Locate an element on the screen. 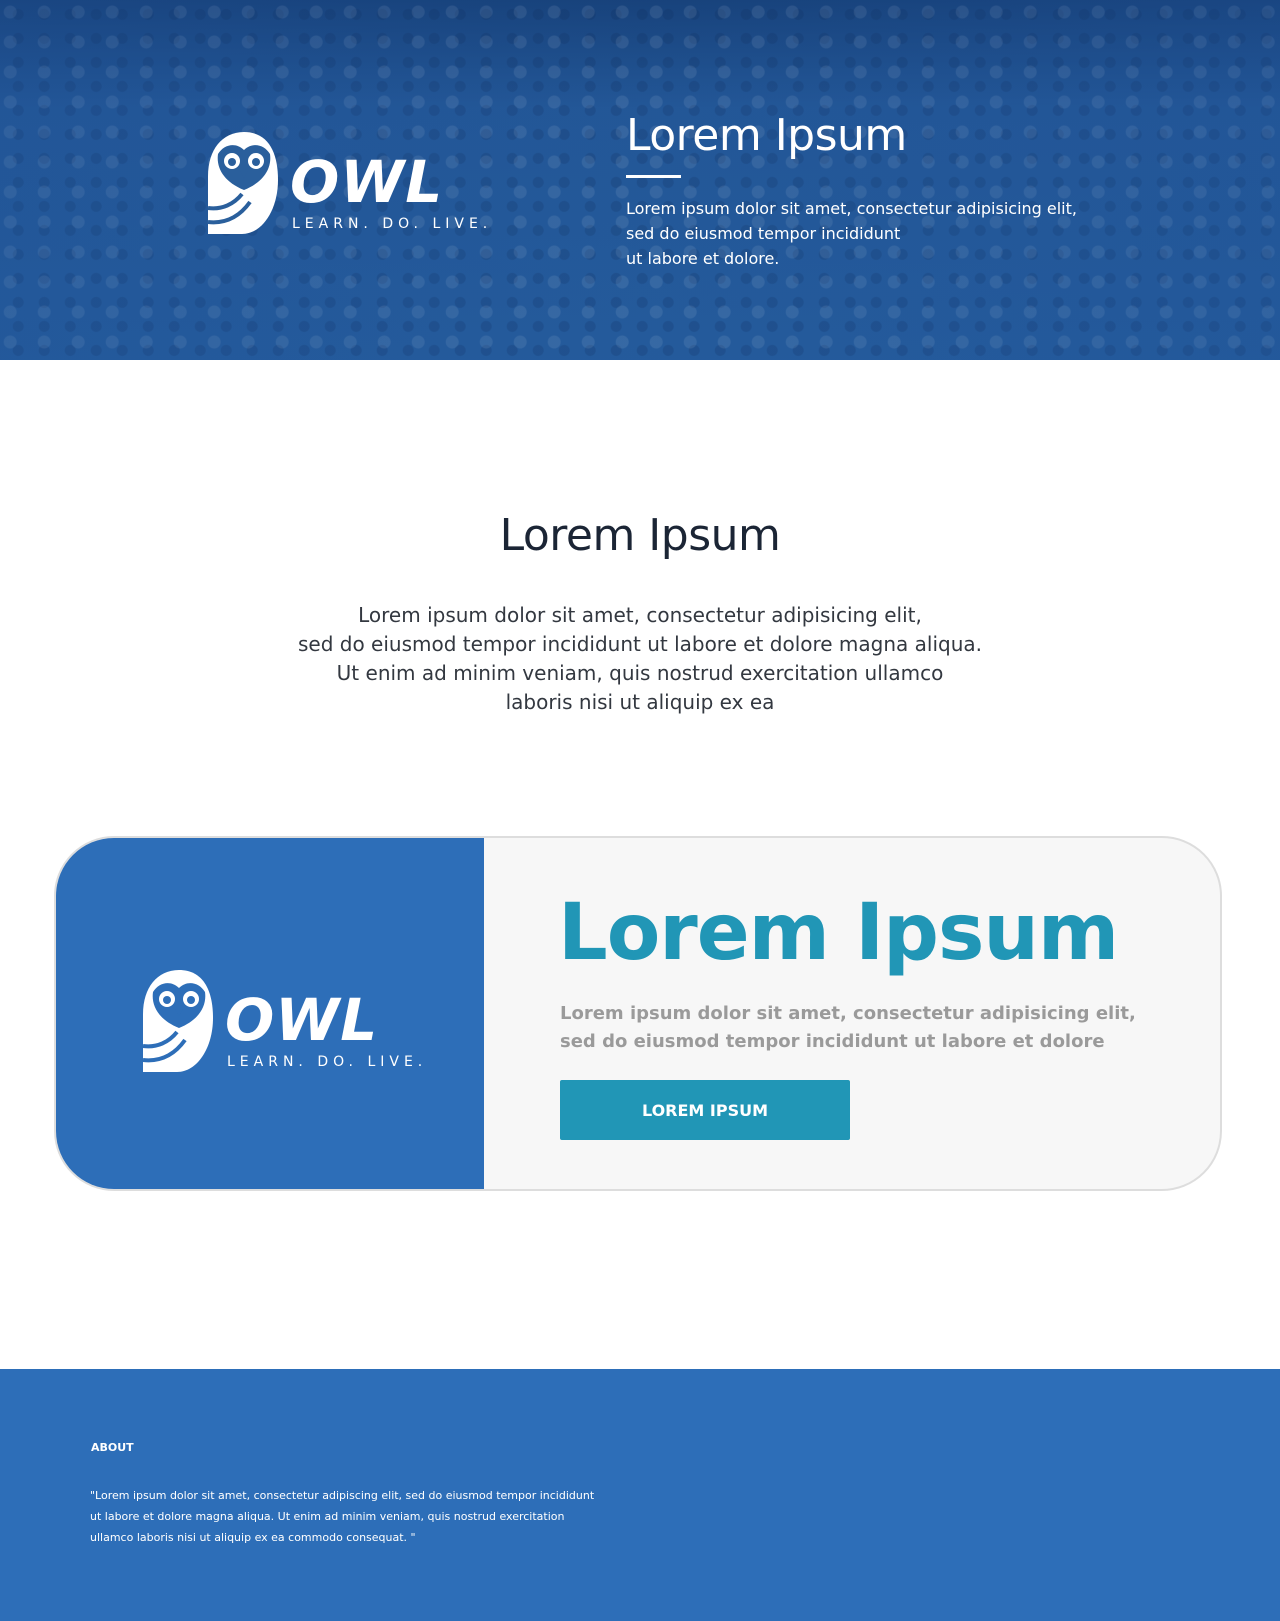 This screenshot has width=1280, height=1621. hero-line: sed do eiusmod tempor incididunt is located at coordinates (763, 233).